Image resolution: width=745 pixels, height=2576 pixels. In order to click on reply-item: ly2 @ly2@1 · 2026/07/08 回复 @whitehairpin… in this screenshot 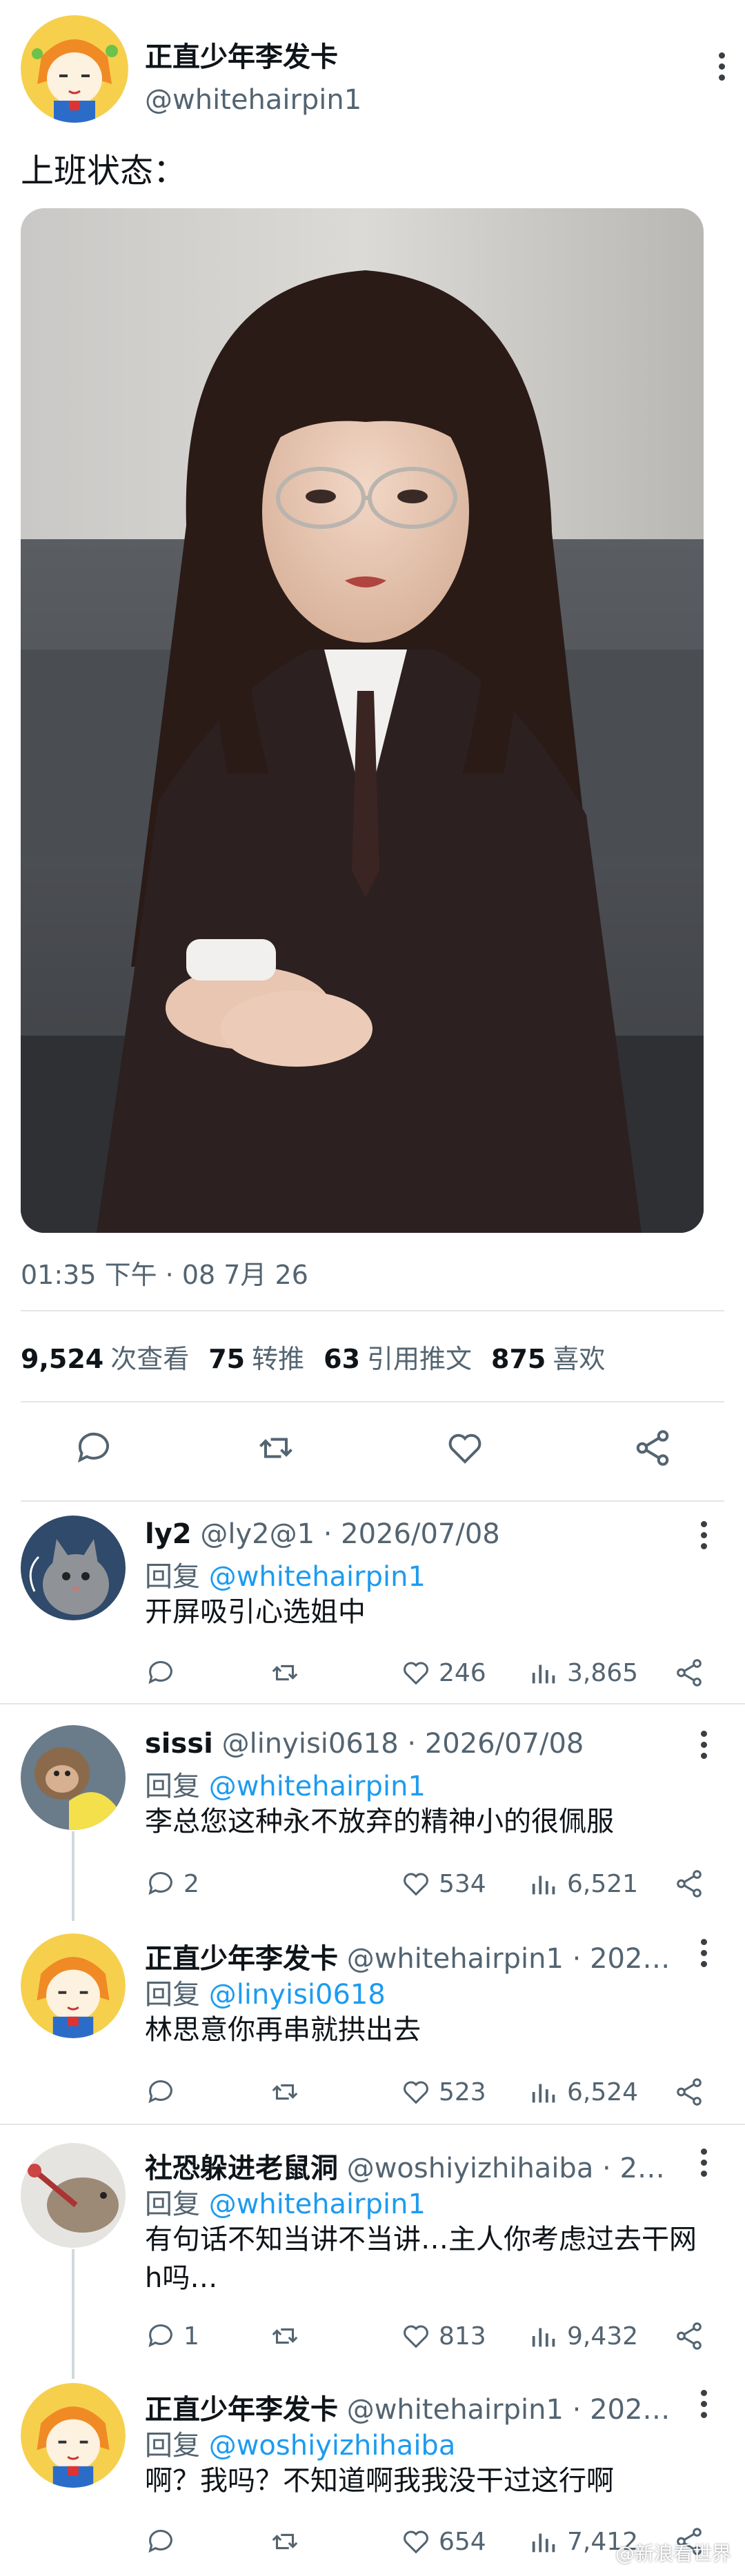, I will do `click(372, 1606)`.